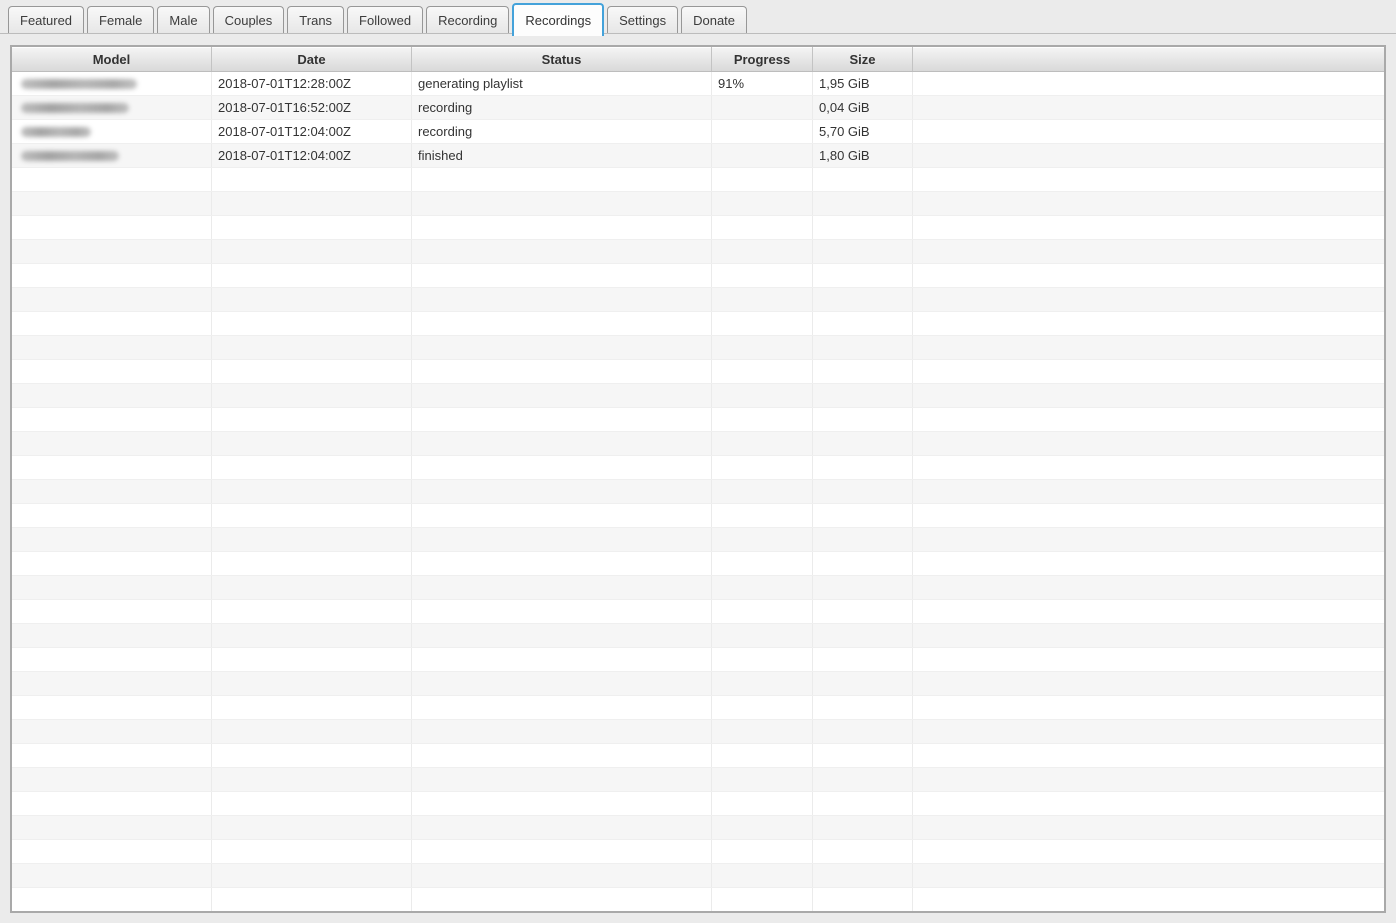  What do you see at coordinates (121, 19) in the screenshot?
I see `tab-female: Female` at bounding box center [121, 19].